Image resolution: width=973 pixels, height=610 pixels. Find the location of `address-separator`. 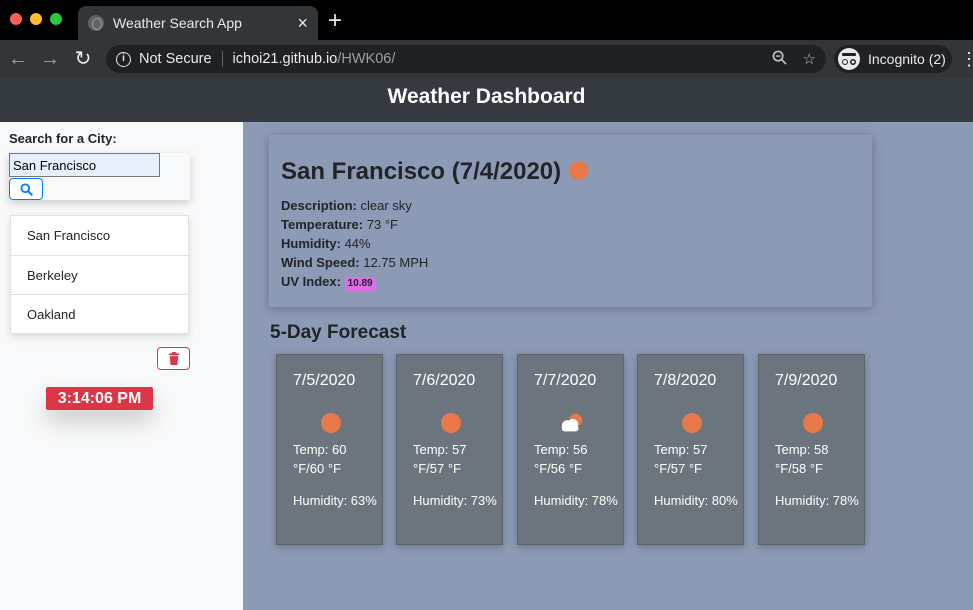

address-separator is located at coordinates (222, 59).